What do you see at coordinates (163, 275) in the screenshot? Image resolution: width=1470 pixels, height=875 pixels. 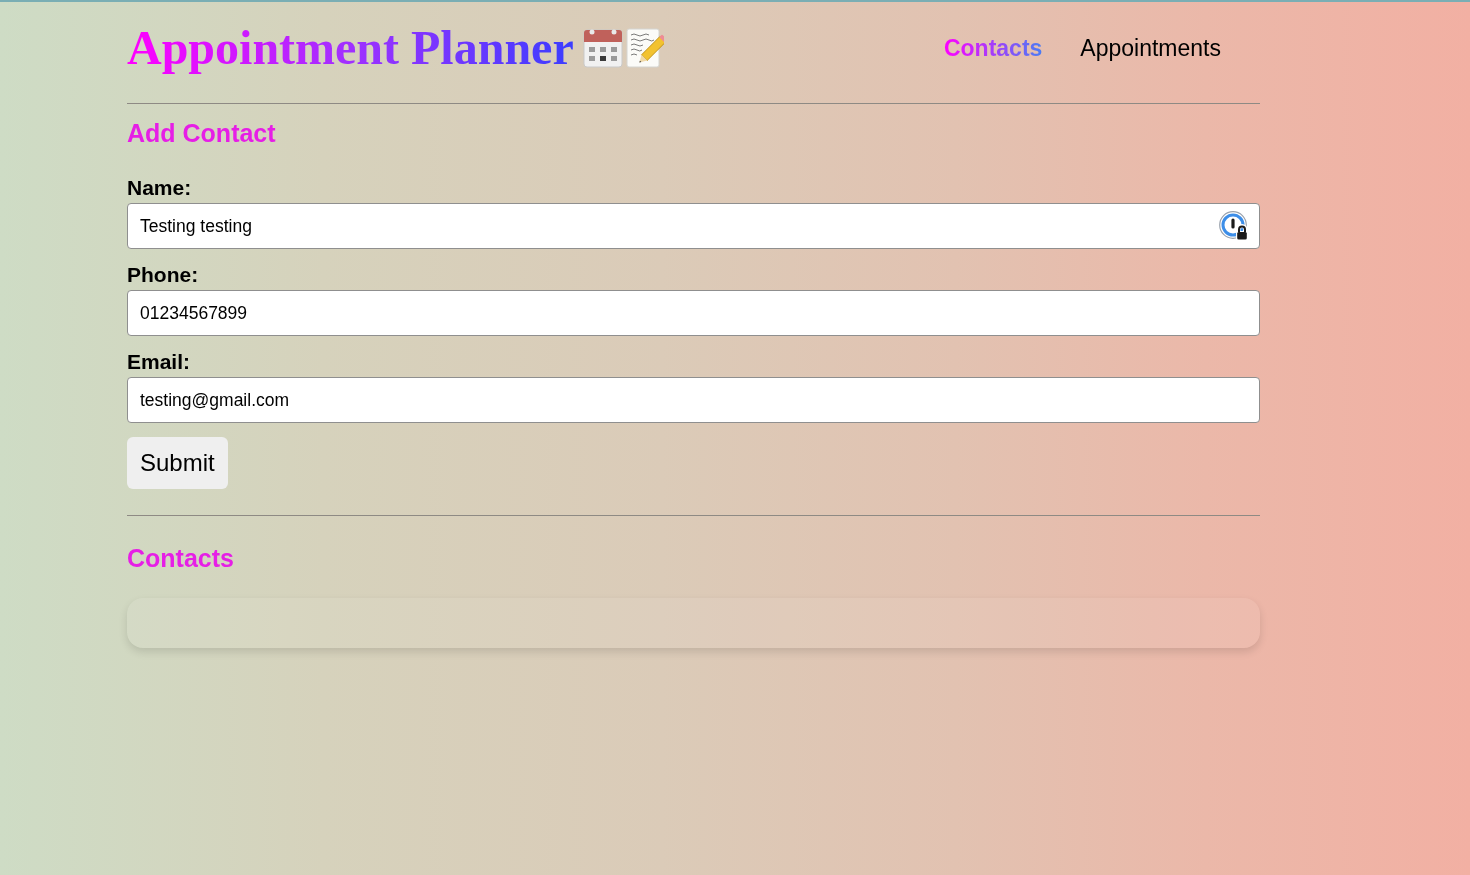 I see `field-label: Phone:` at bounding box center [163, 275].